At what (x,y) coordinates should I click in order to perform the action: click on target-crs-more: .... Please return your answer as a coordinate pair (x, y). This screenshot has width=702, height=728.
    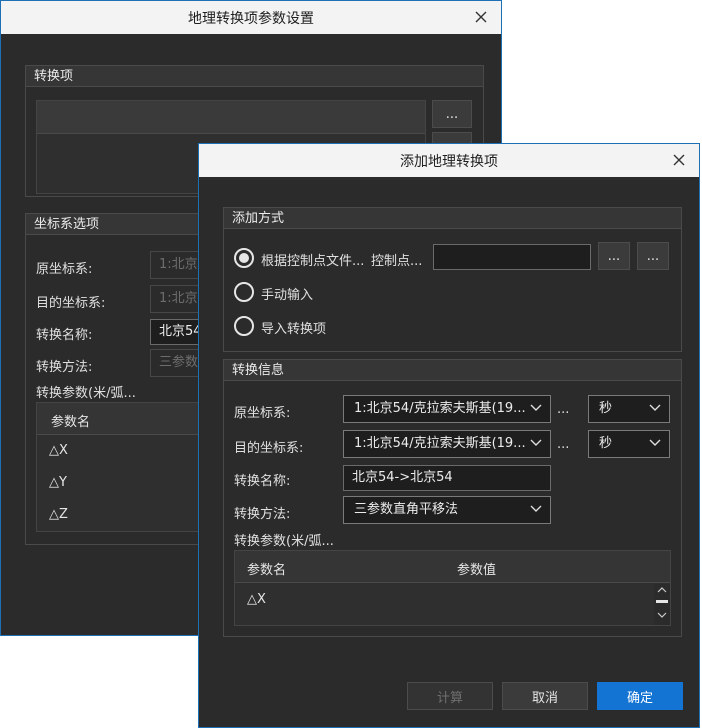
    Looking at the image, I should click on (563, 444).